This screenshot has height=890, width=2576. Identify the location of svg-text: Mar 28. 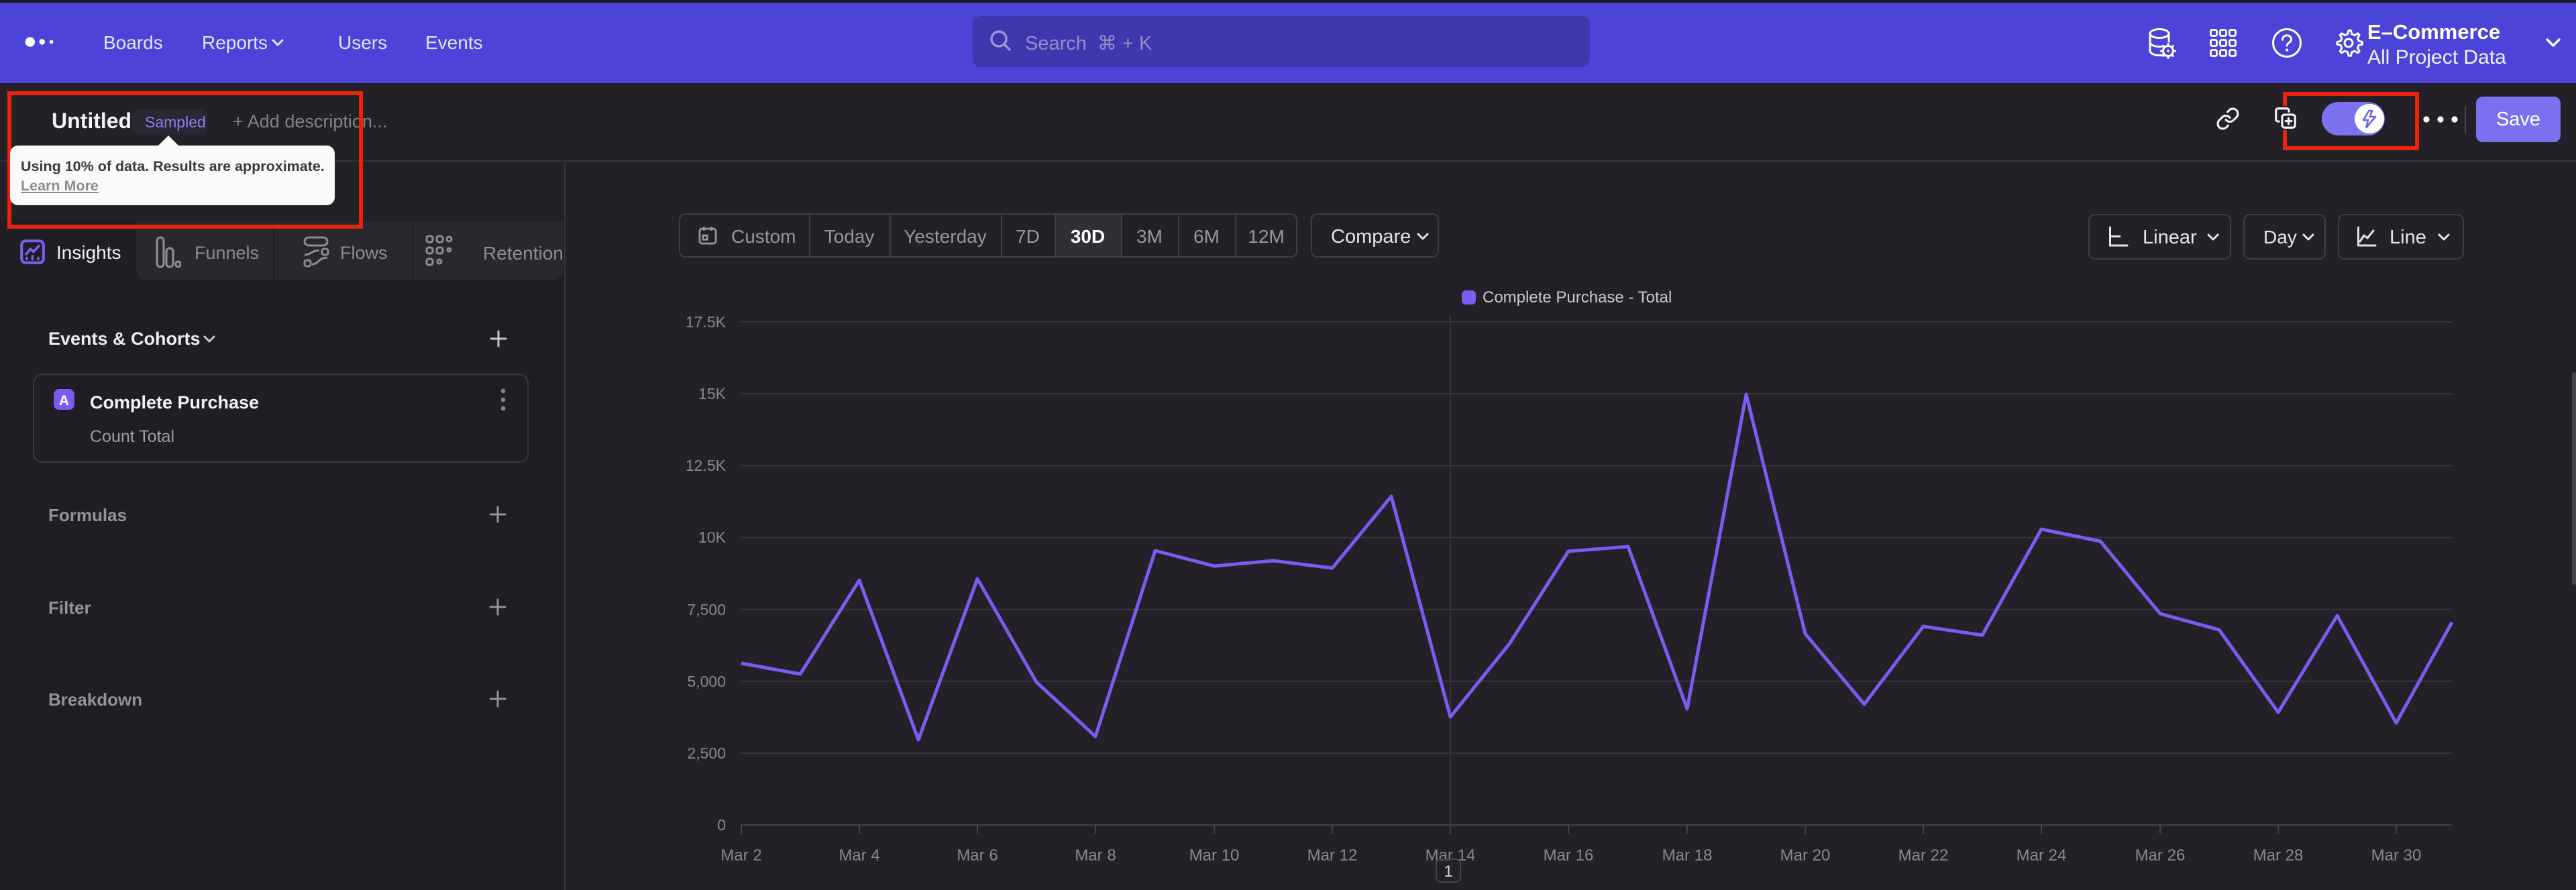
(2278, 855).